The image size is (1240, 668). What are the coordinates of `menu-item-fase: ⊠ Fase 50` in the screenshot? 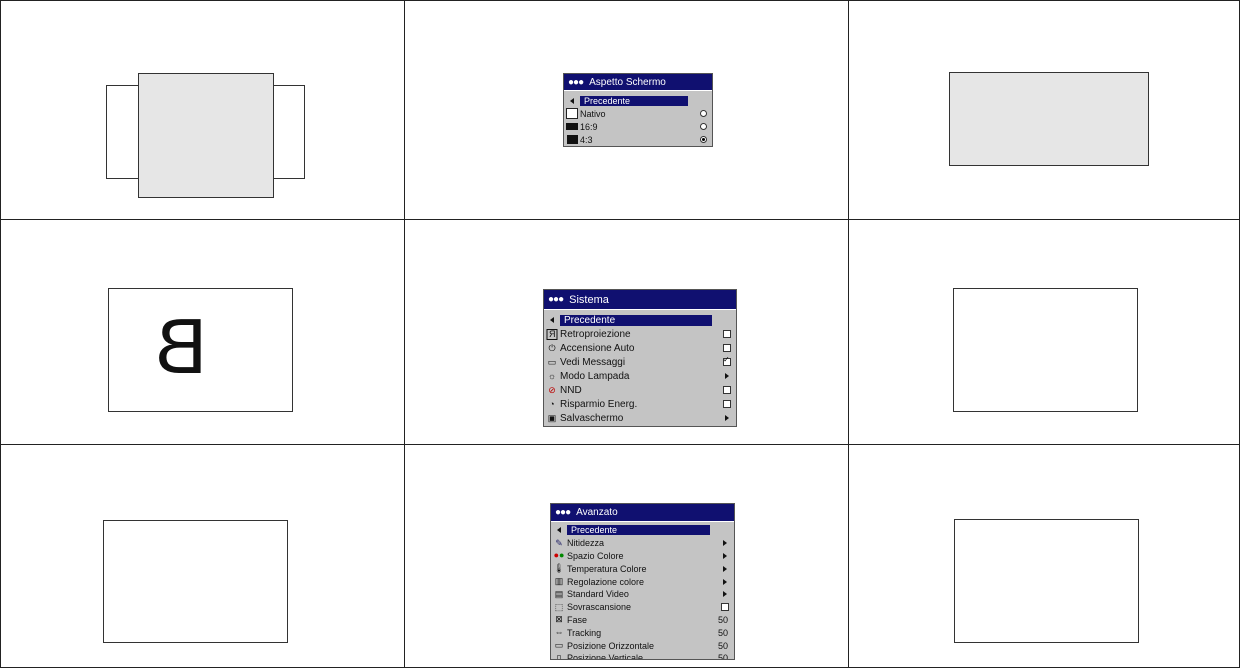 It's located at (642, 620).